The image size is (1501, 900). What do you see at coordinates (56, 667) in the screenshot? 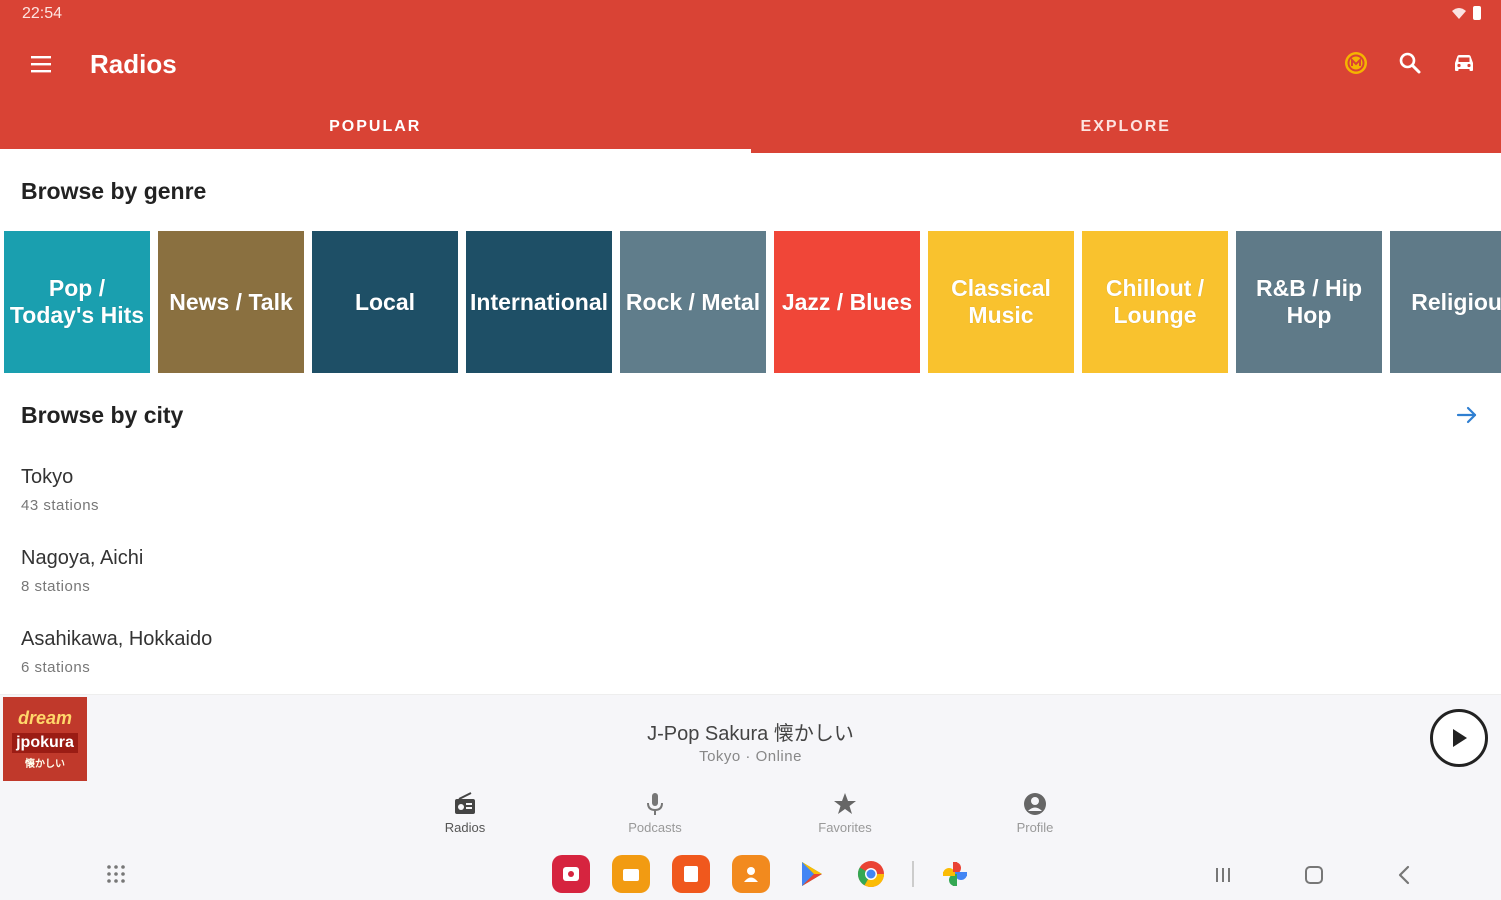
I see `city-station-count: 6 stations` at bounding box center [56, 667].